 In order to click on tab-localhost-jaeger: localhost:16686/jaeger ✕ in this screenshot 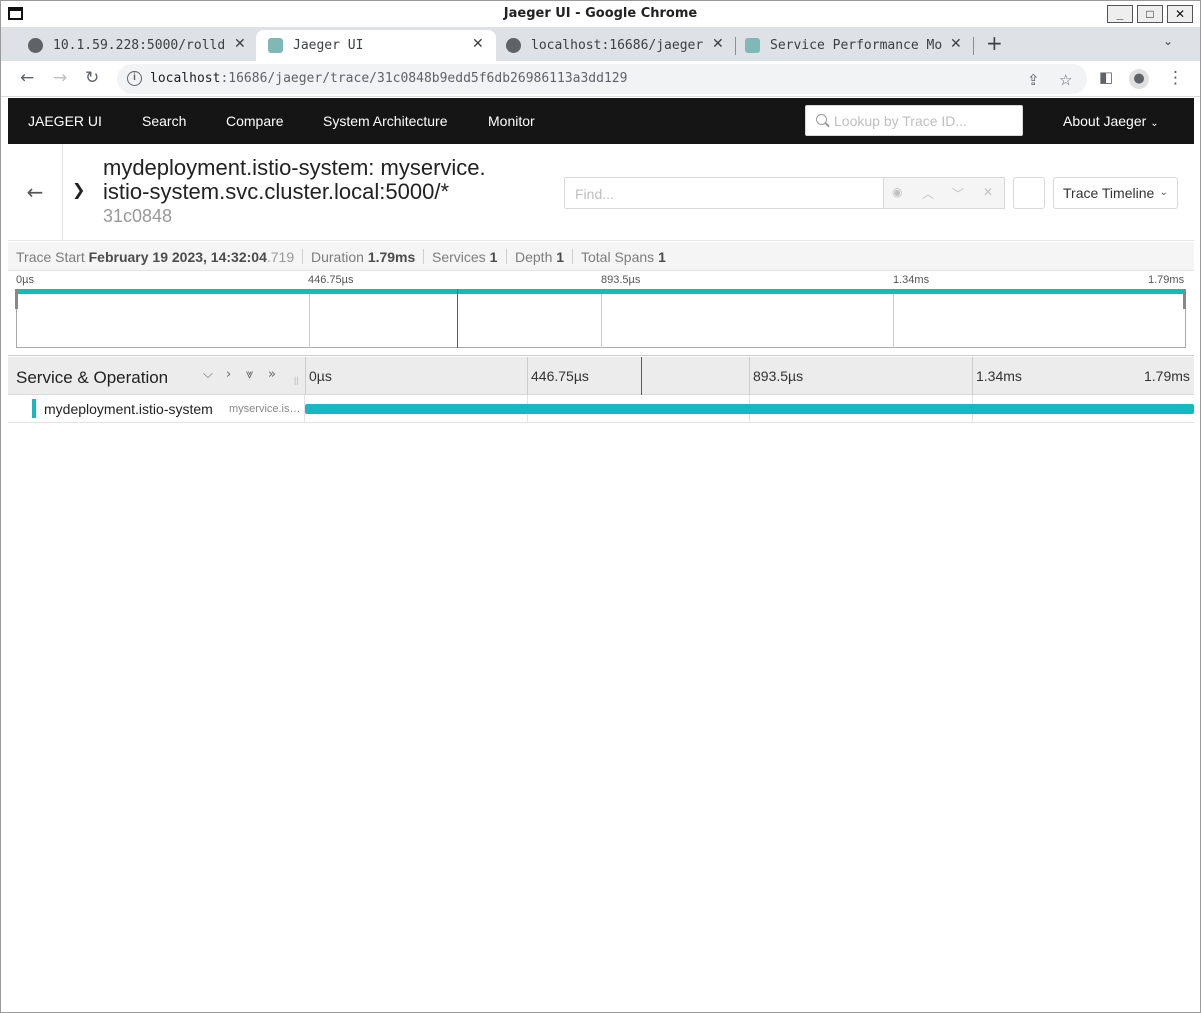, I will do `click(614, 45)`.